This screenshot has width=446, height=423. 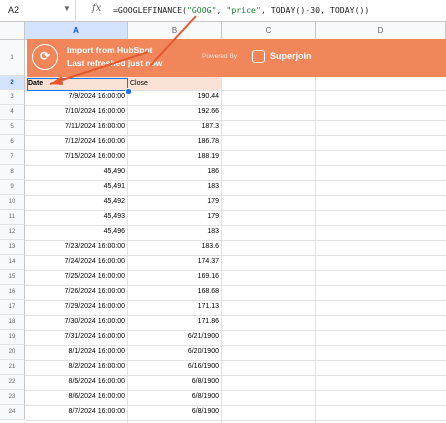 What do you see at coordinates (56, 80) in the screenshot?
I see `arrowhead-icon` at bounding box center [56, 80].